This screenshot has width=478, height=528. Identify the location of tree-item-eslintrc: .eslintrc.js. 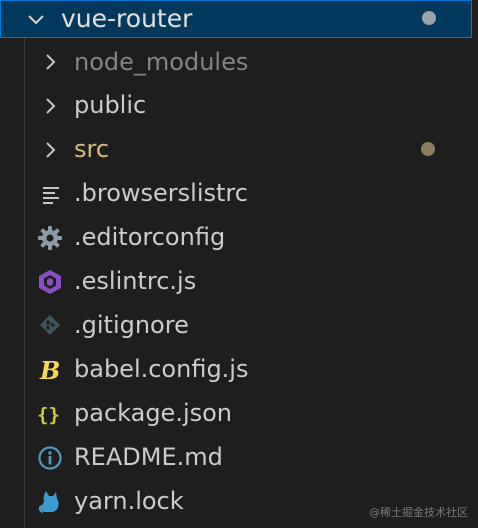
(239, 282).